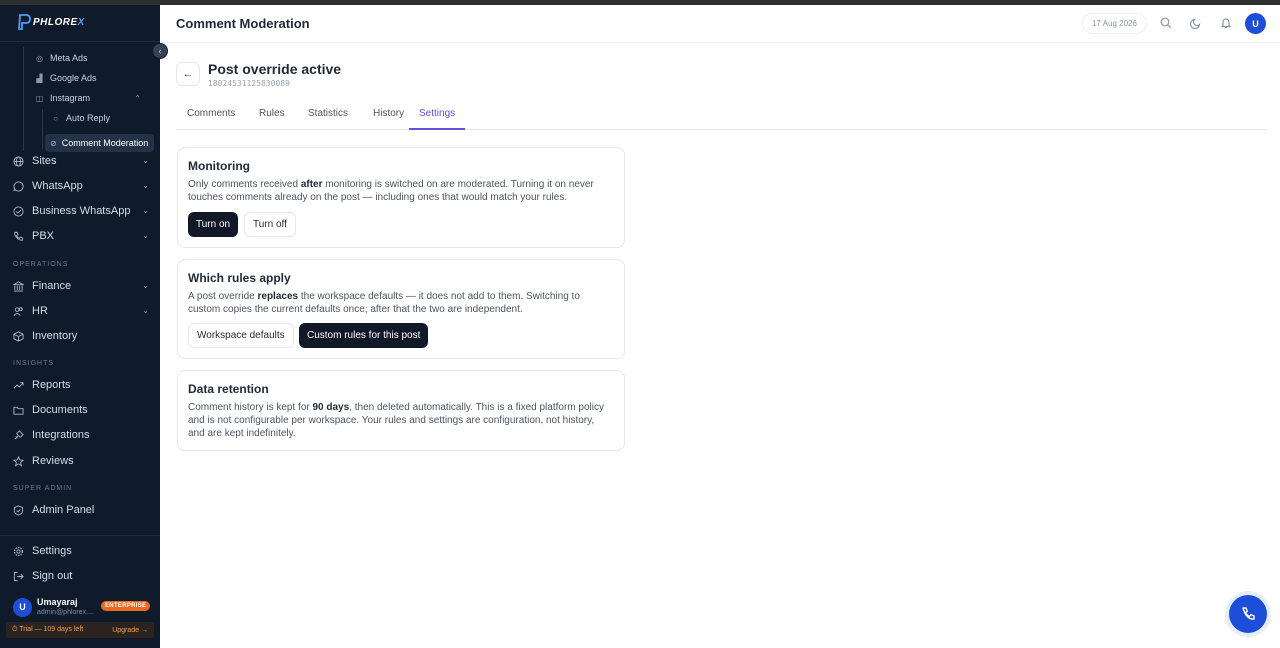 The width and height of the screenshot is (1280, 648). What do you see at coordinates (44, 161) in the screenshot?
I see `sidebar-item-label: Sites` at bounding box center [44, 161].